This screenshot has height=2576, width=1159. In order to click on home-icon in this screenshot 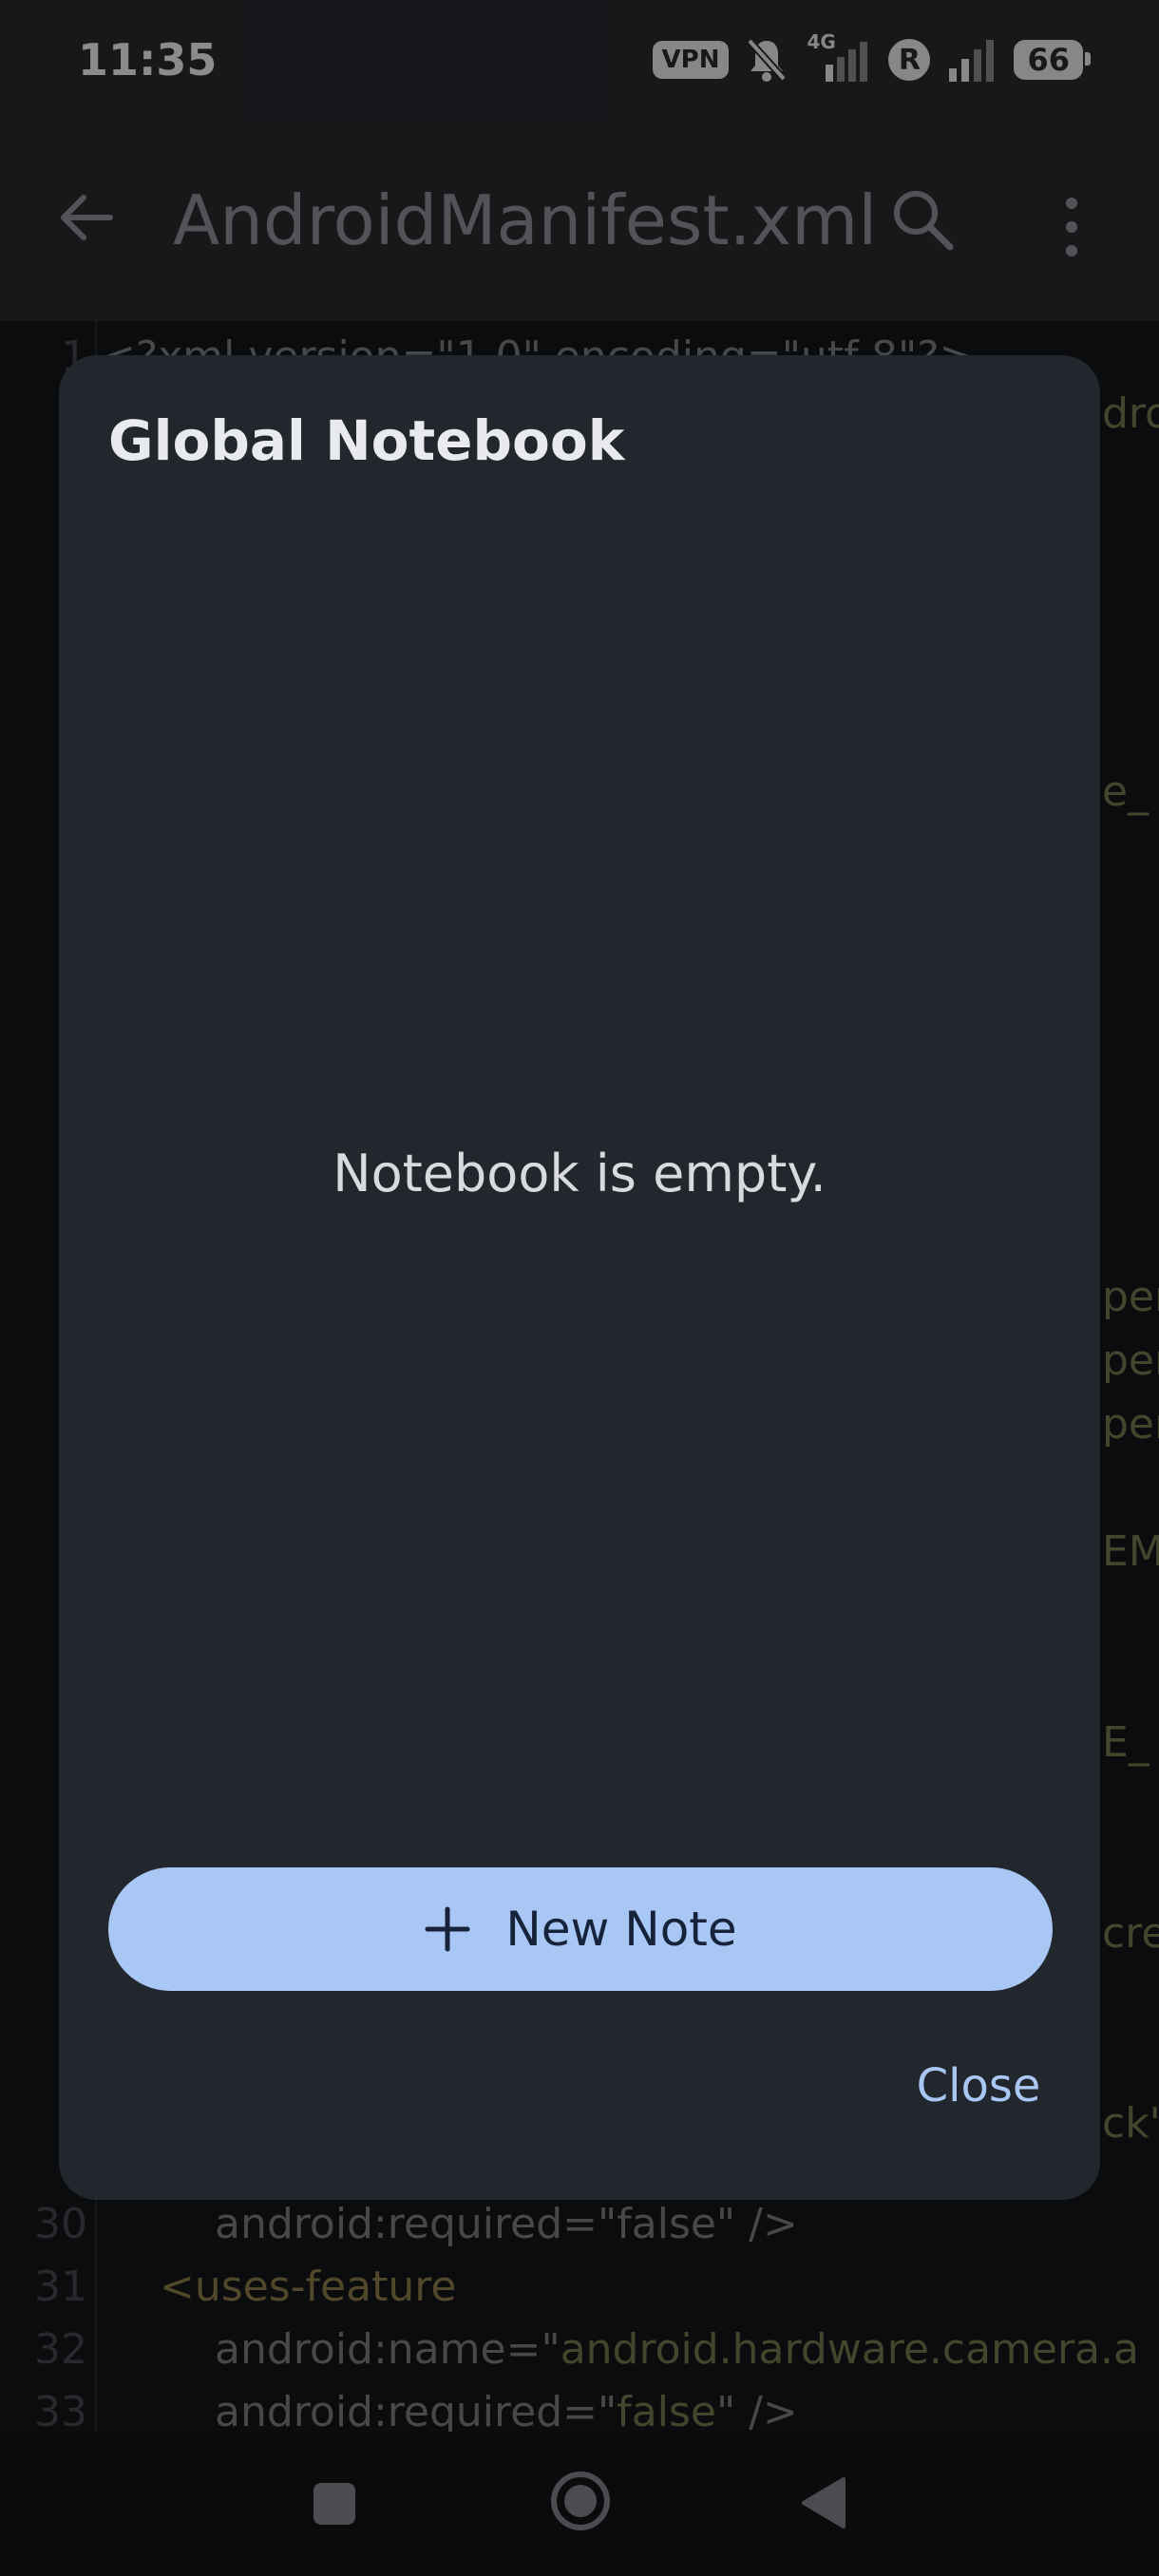, I will do `click(580, 2501)`.